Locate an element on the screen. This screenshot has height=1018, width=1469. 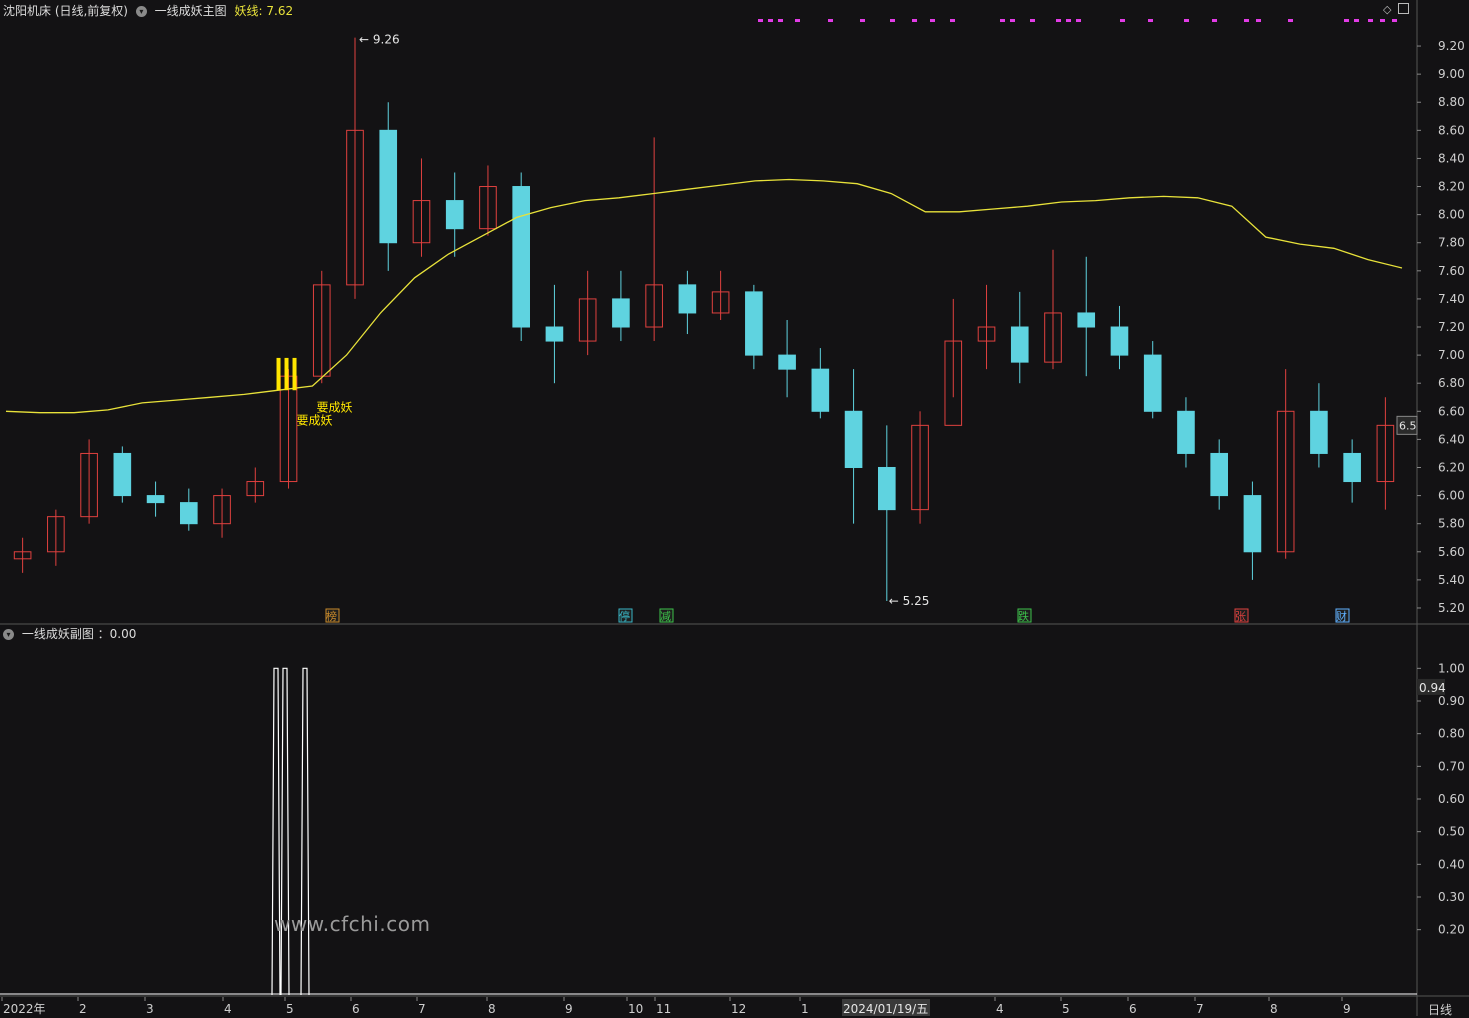
panel-icon is located at coordinates (1403, 8).